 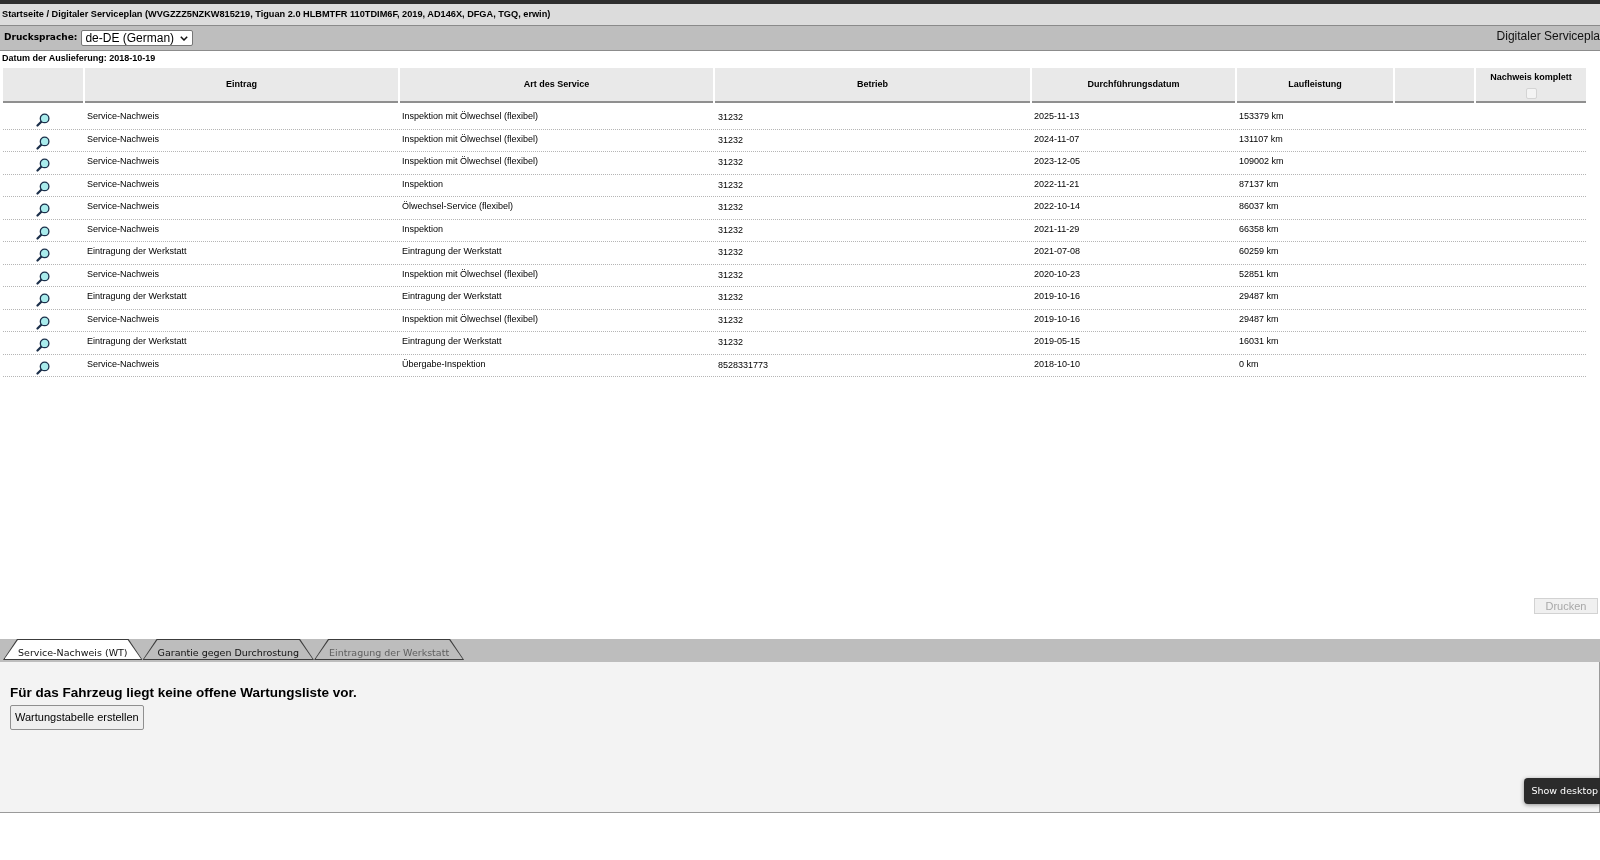 What do you see at coordinates (73, 649) in the screenshot?
I see `tab: Service-Nachweis (WT)` at bounding box center [73, 649].